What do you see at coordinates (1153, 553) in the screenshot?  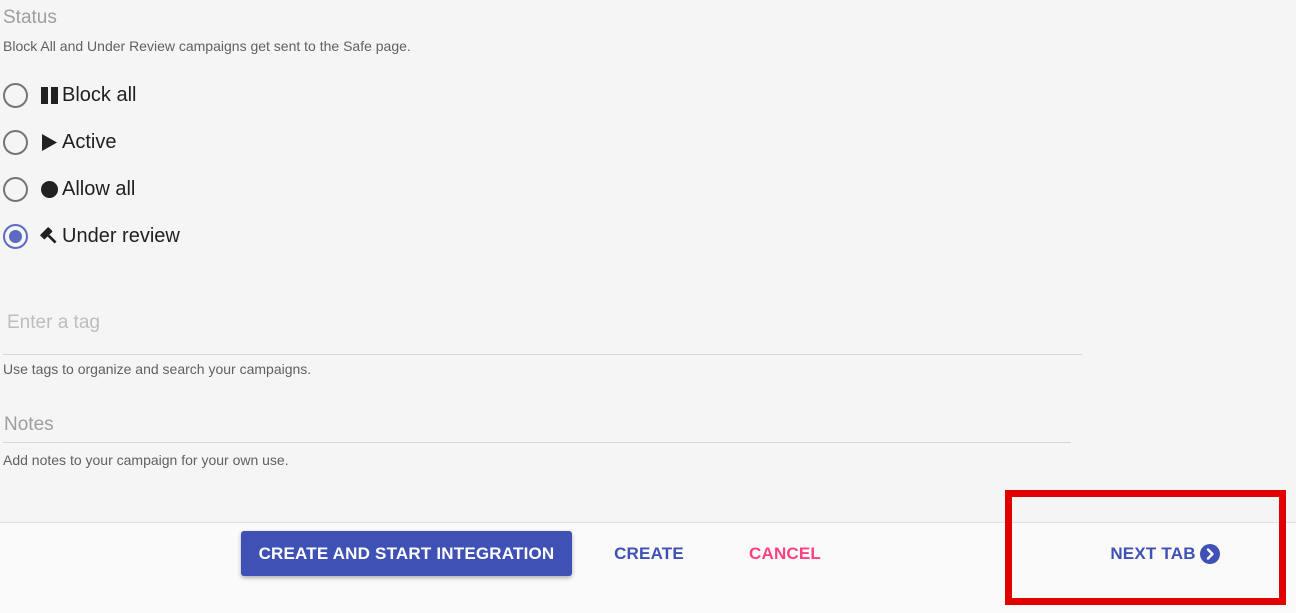 I see `next-tab-label: NEXT TAB` at bounding box center [1153, 553].